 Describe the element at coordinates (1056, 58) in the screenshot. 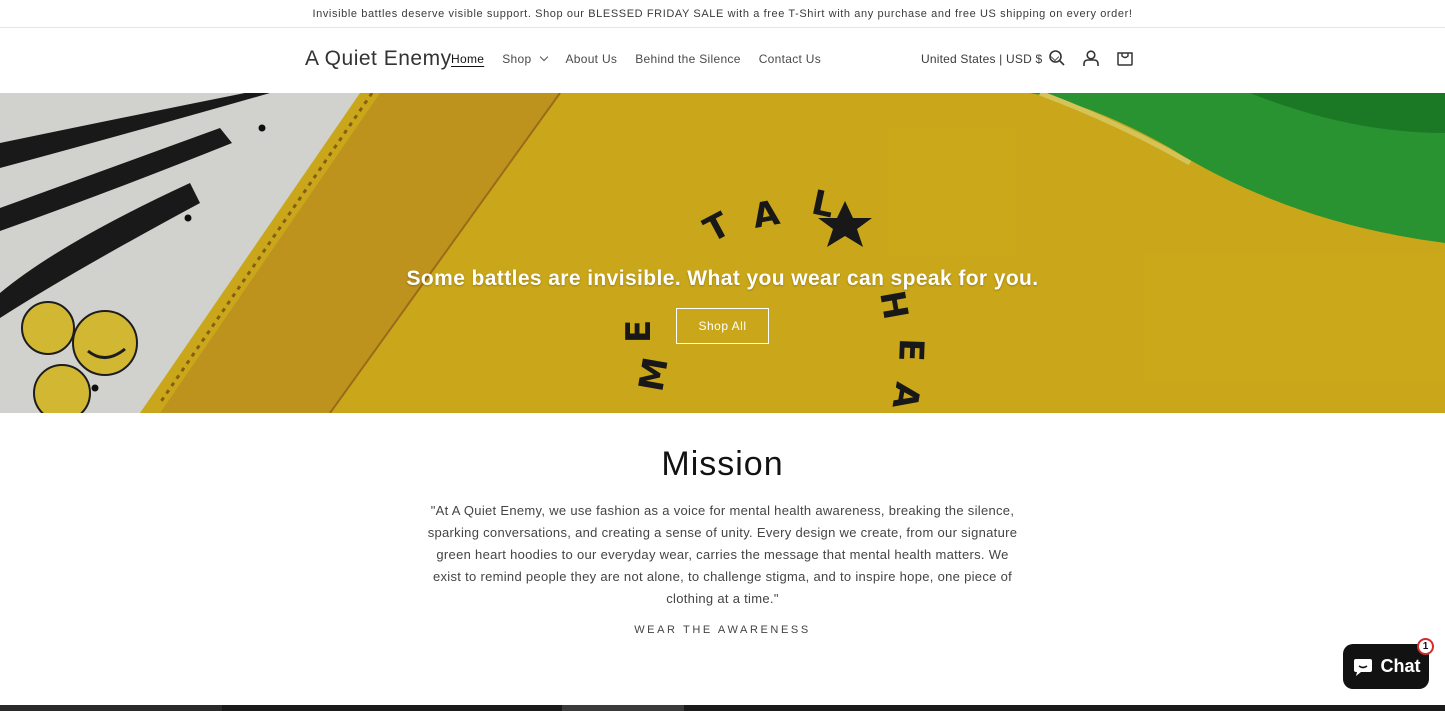

I see `search-icon` at that location.